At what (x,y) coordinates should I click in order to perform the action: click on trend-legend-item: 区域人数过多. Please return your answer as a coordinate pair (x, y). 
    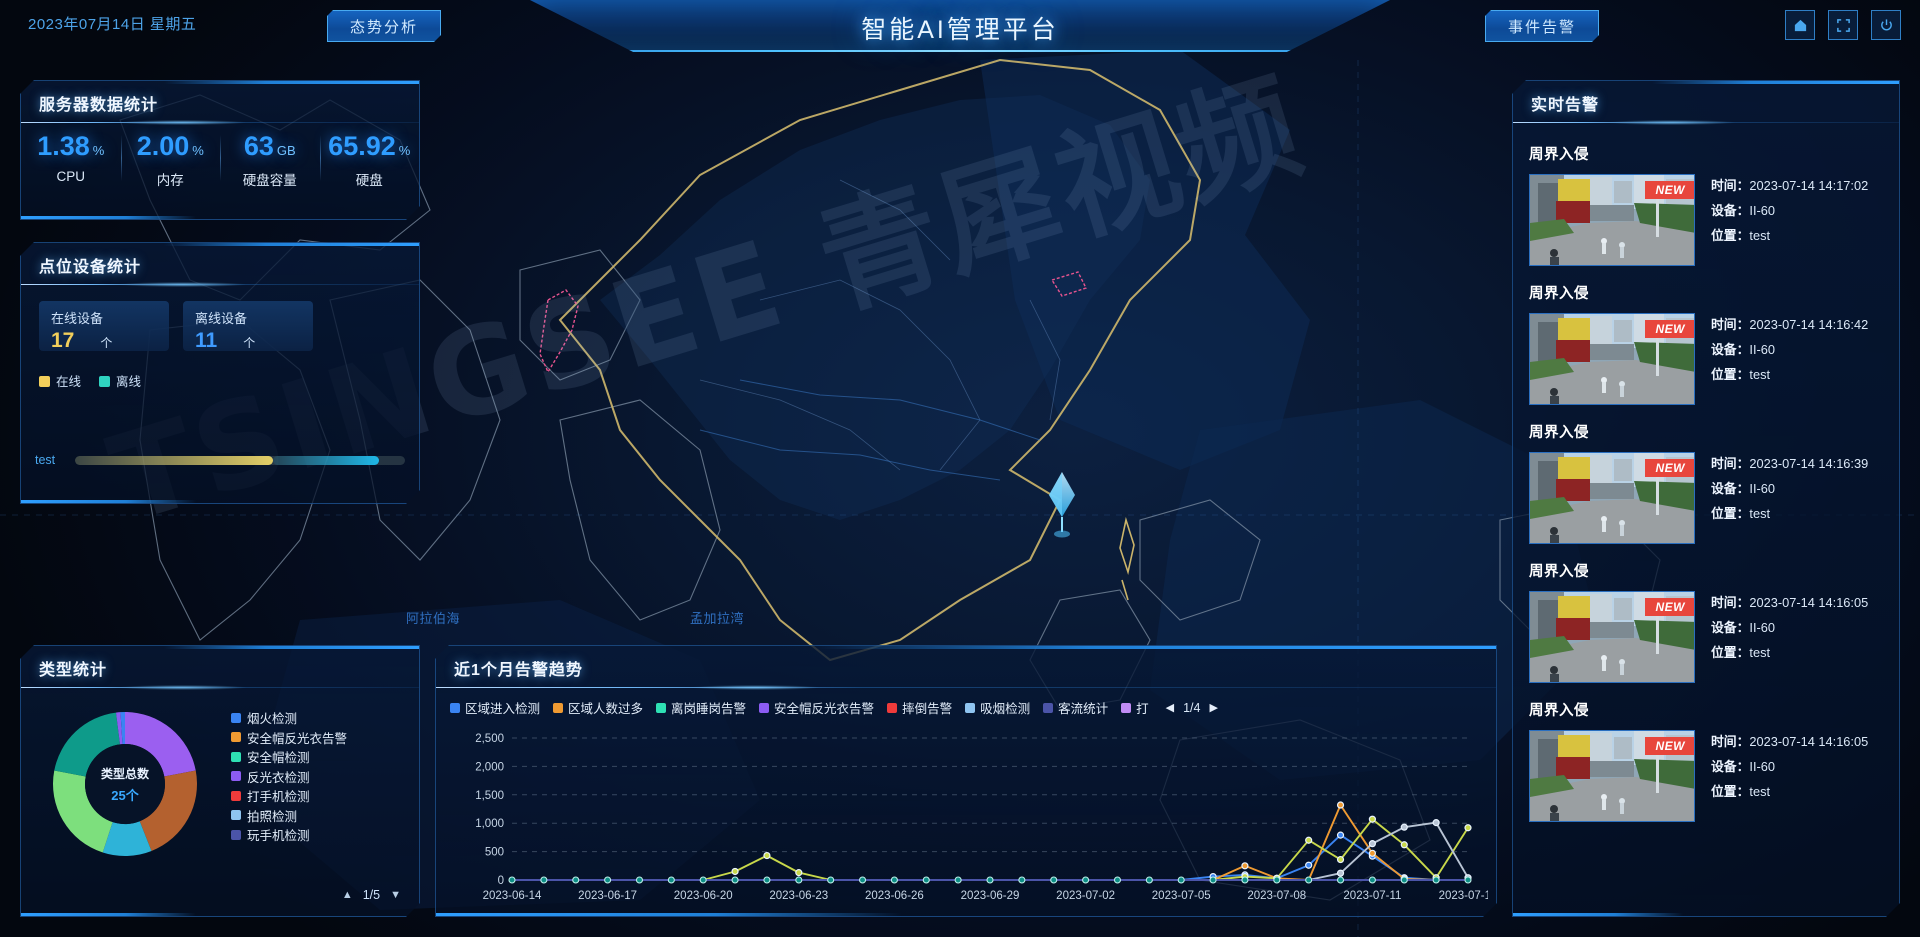
    Looking at the image, I should click on (598, 707).